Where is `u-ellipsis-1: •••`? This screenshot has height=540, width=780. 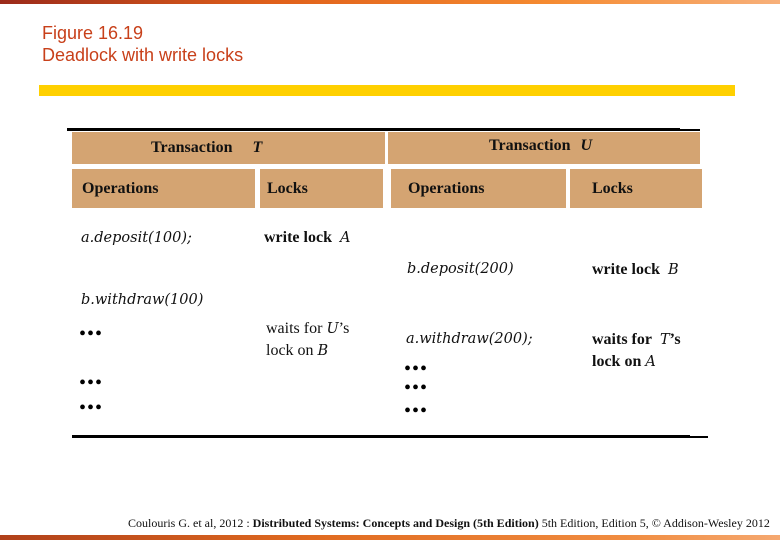
u-ellipsis-1: ••• is located at coordinates (416, 369).